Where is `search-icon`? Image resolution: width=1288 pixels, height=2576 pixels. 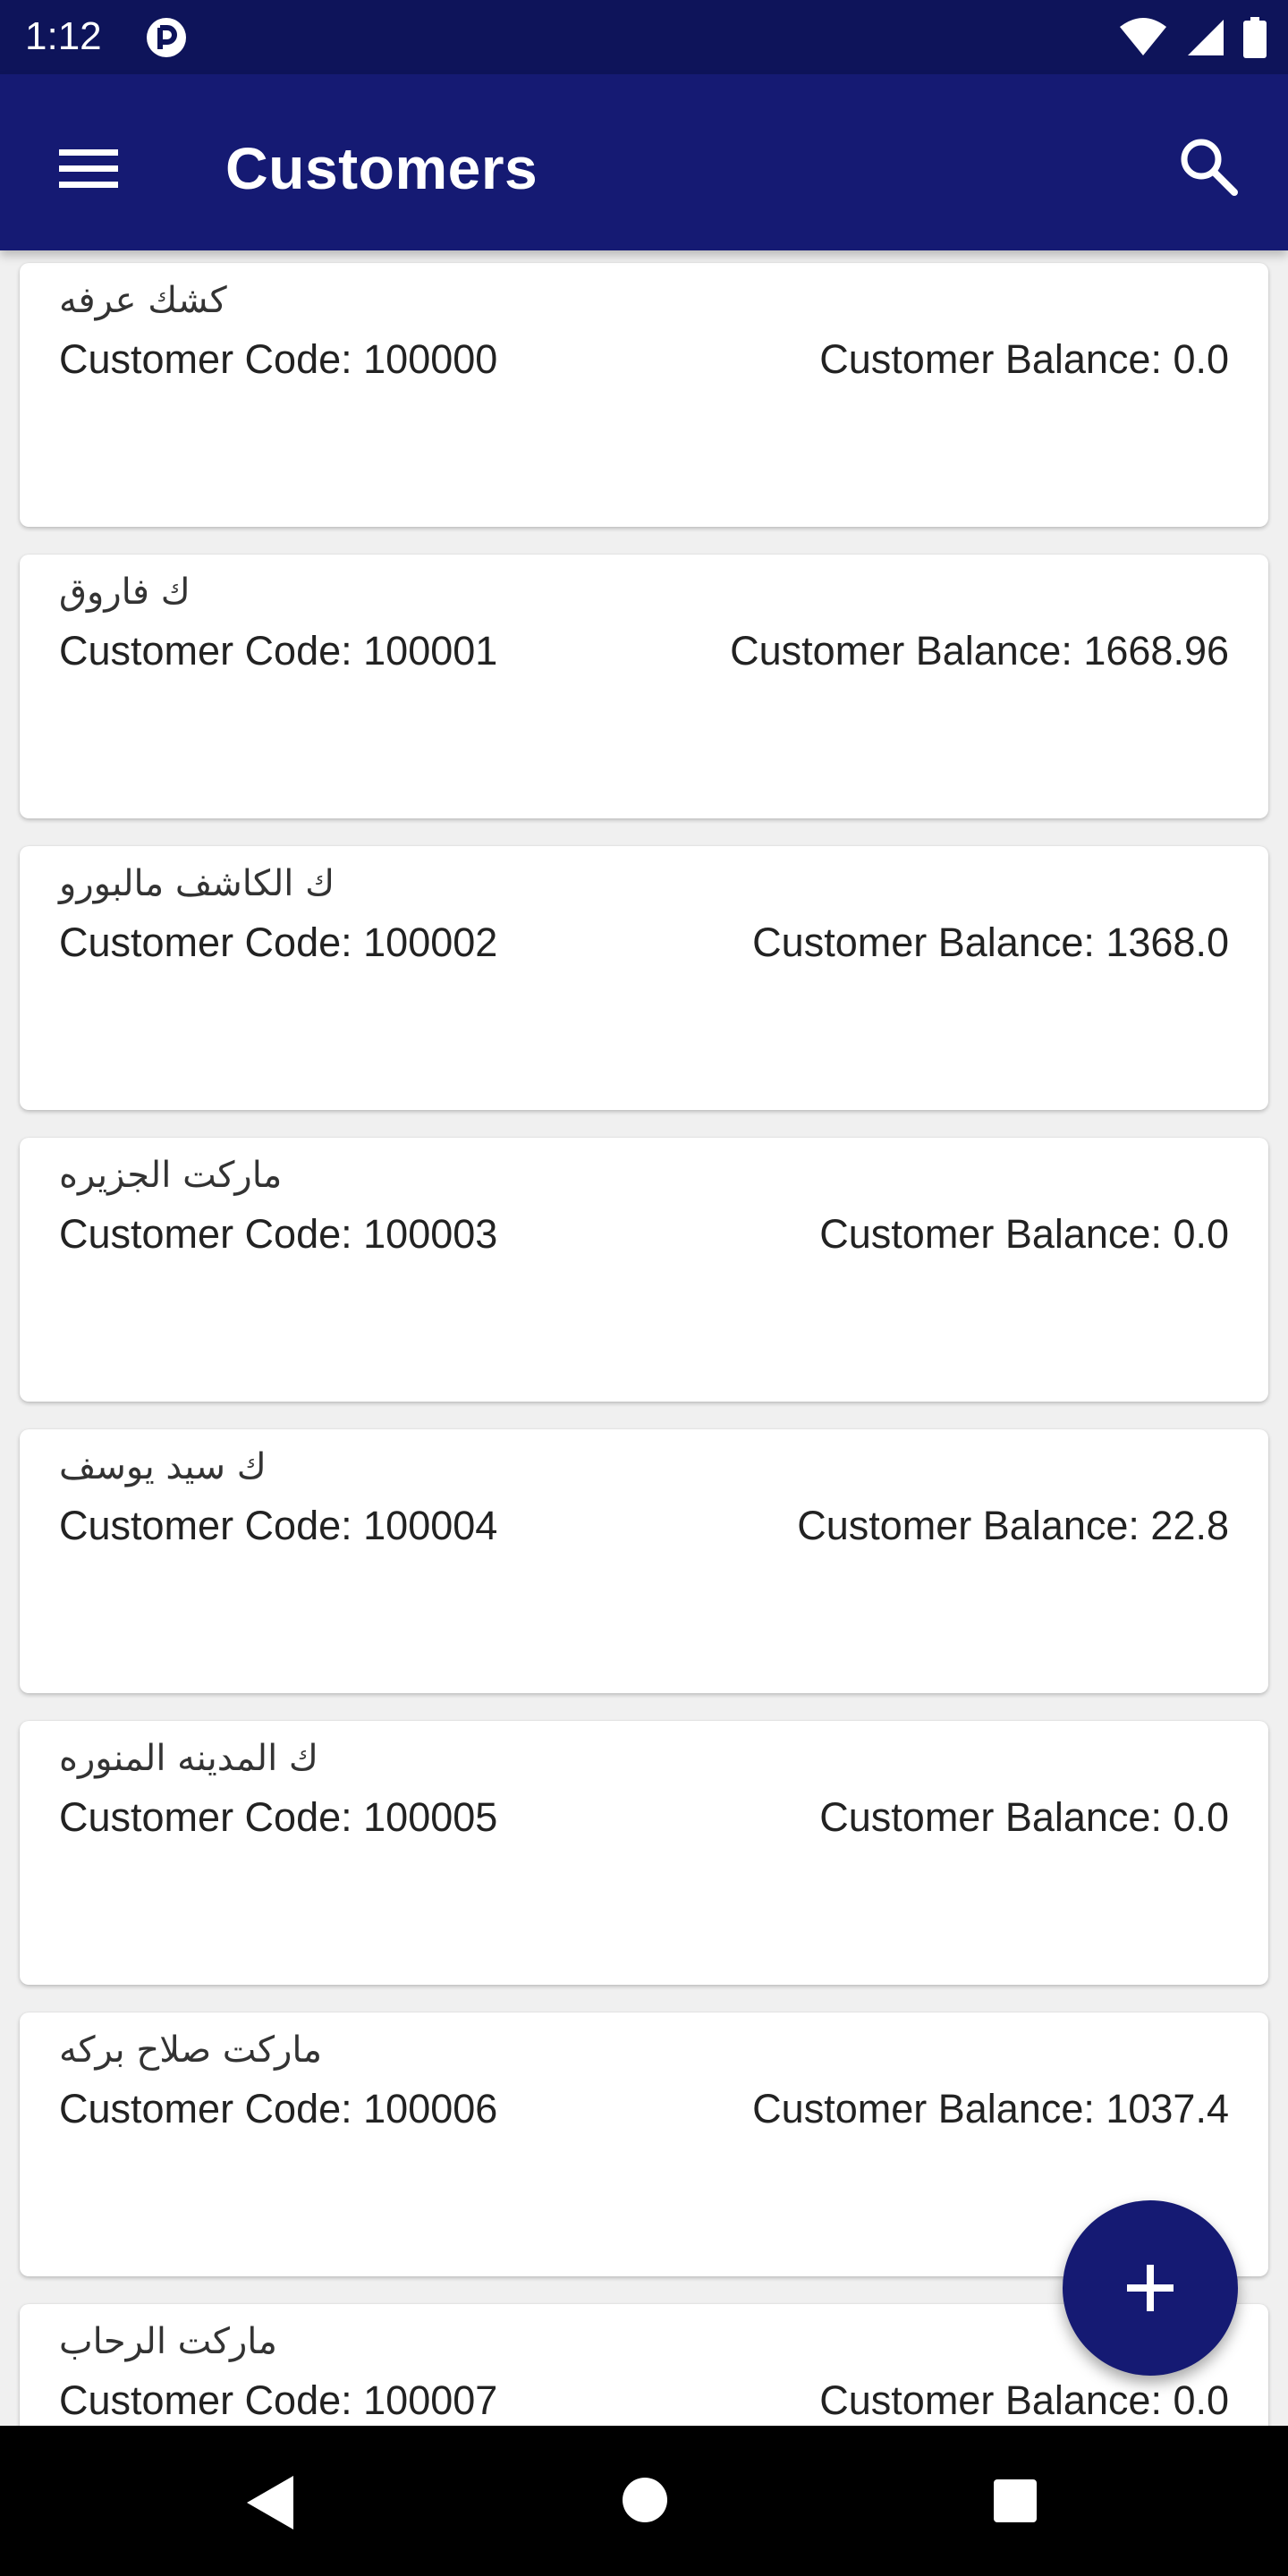
search-icon is located at coordinates (1208, 166).